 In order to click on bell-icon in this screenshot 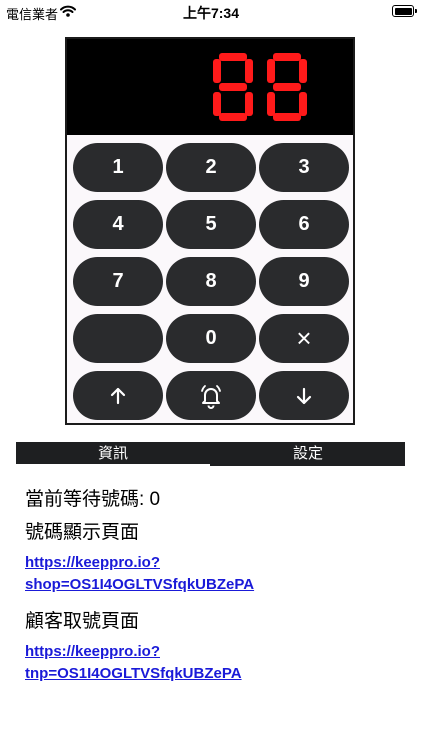, I will do `click(211, 396)`.